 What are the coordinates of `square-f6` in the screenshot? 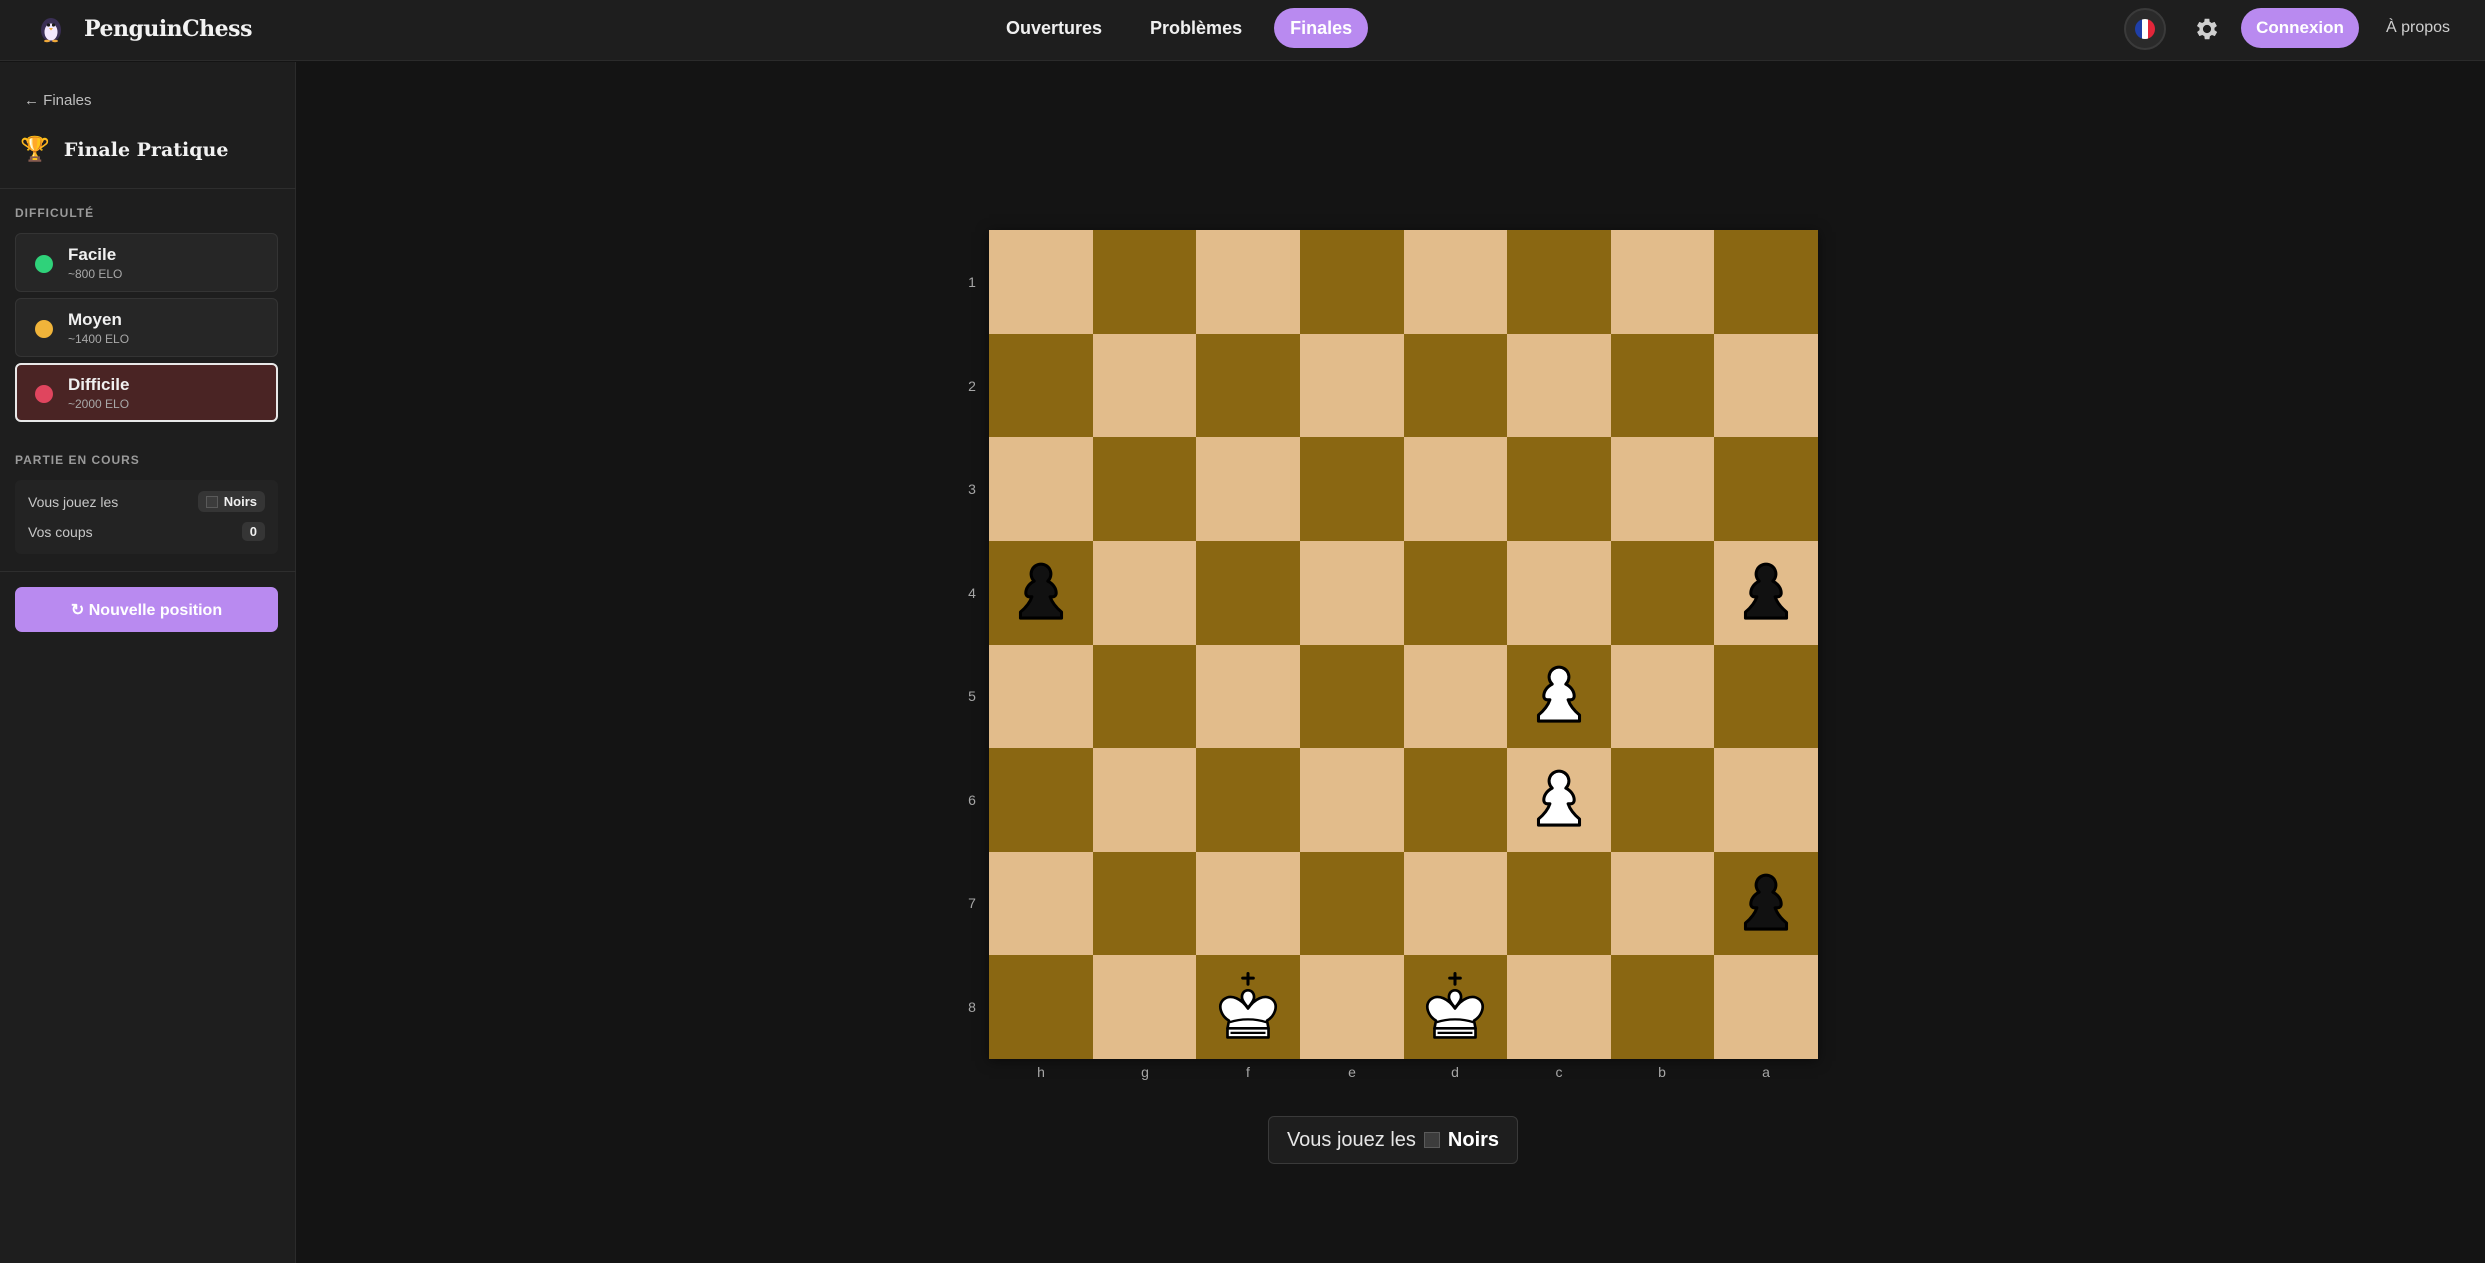 It's located at (1248, 800).